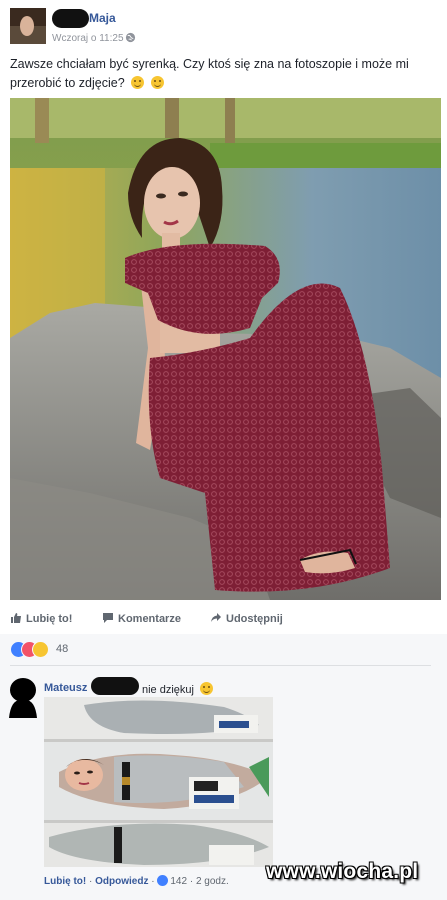 The width and height of the screenshot is (447, 900). I want to click on comment-like-number: 142, so click(179, 881).